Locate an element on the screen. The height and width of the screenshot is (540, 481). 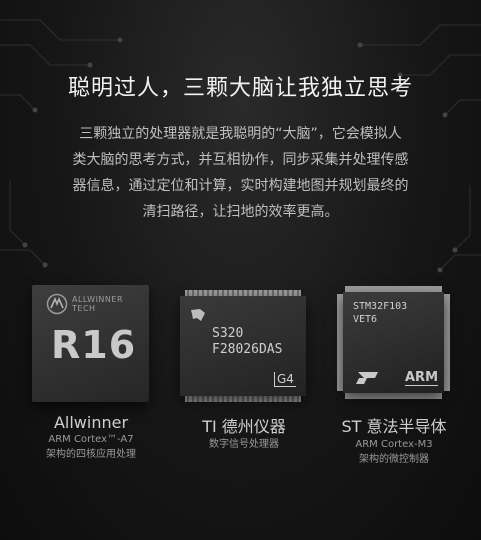
allwinner-logo-text: ALLWINNER TECH is located at coordinates (98, 304).